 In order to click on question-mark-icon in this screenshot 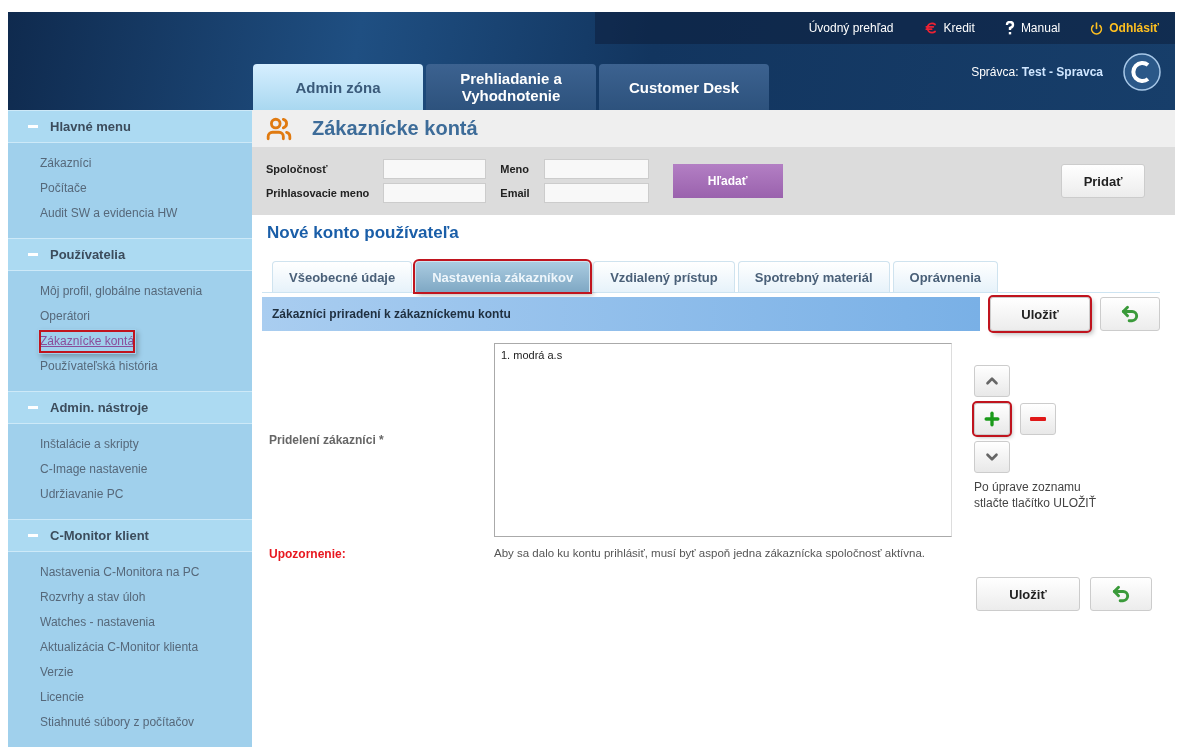, I will do `click(1009, 28)`.